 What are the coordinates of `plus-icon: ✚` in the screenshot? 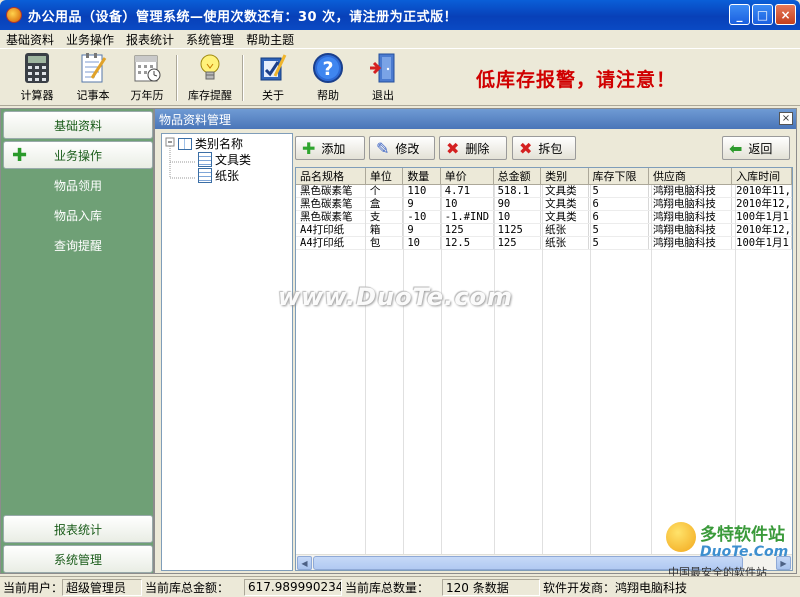 It's located at (309, 148).